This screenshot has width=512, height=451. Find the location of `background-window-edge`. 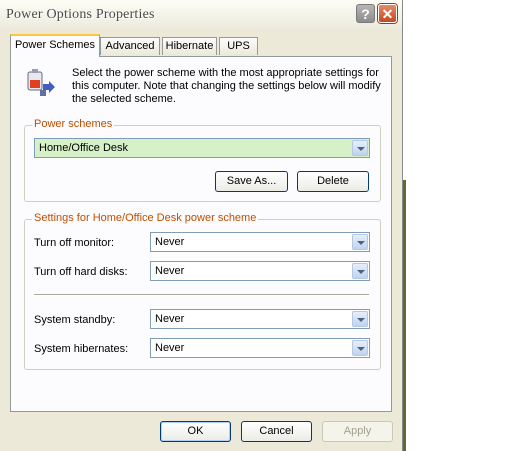

background-window-edge is located at coordinates (404, 315).